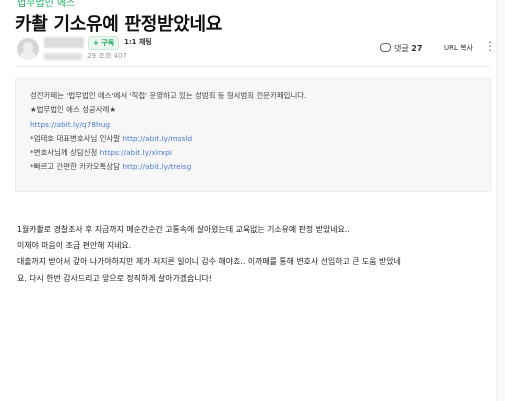 This screenshot has width=505, height=401. I want to click on body-paragraph: 요. 다시 한번 감사드리고 앞으로 정직하게 살아가겠습니다!, so click(114, 278).